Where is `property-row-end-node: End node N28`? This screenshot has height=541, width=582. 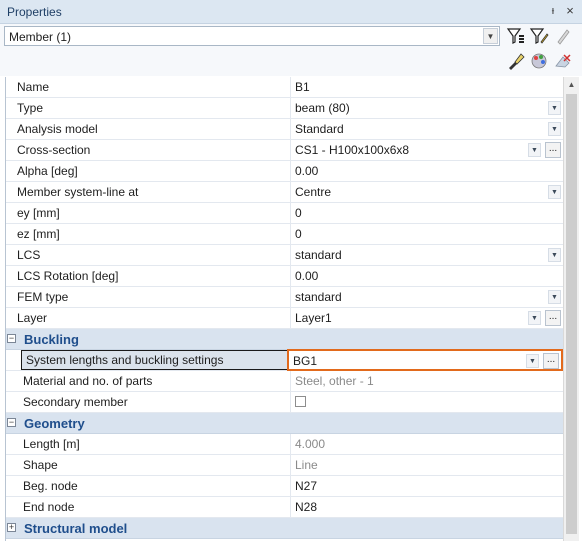 property-row-end-node: End node N28 is located at coordinates (285, 507).